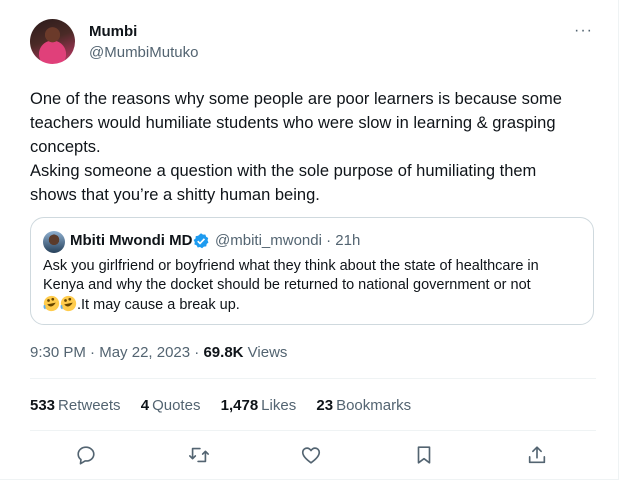  Describe the element at coordinates (223, 352) in the screenshot. I see `views-count: 69.8K` at that location.